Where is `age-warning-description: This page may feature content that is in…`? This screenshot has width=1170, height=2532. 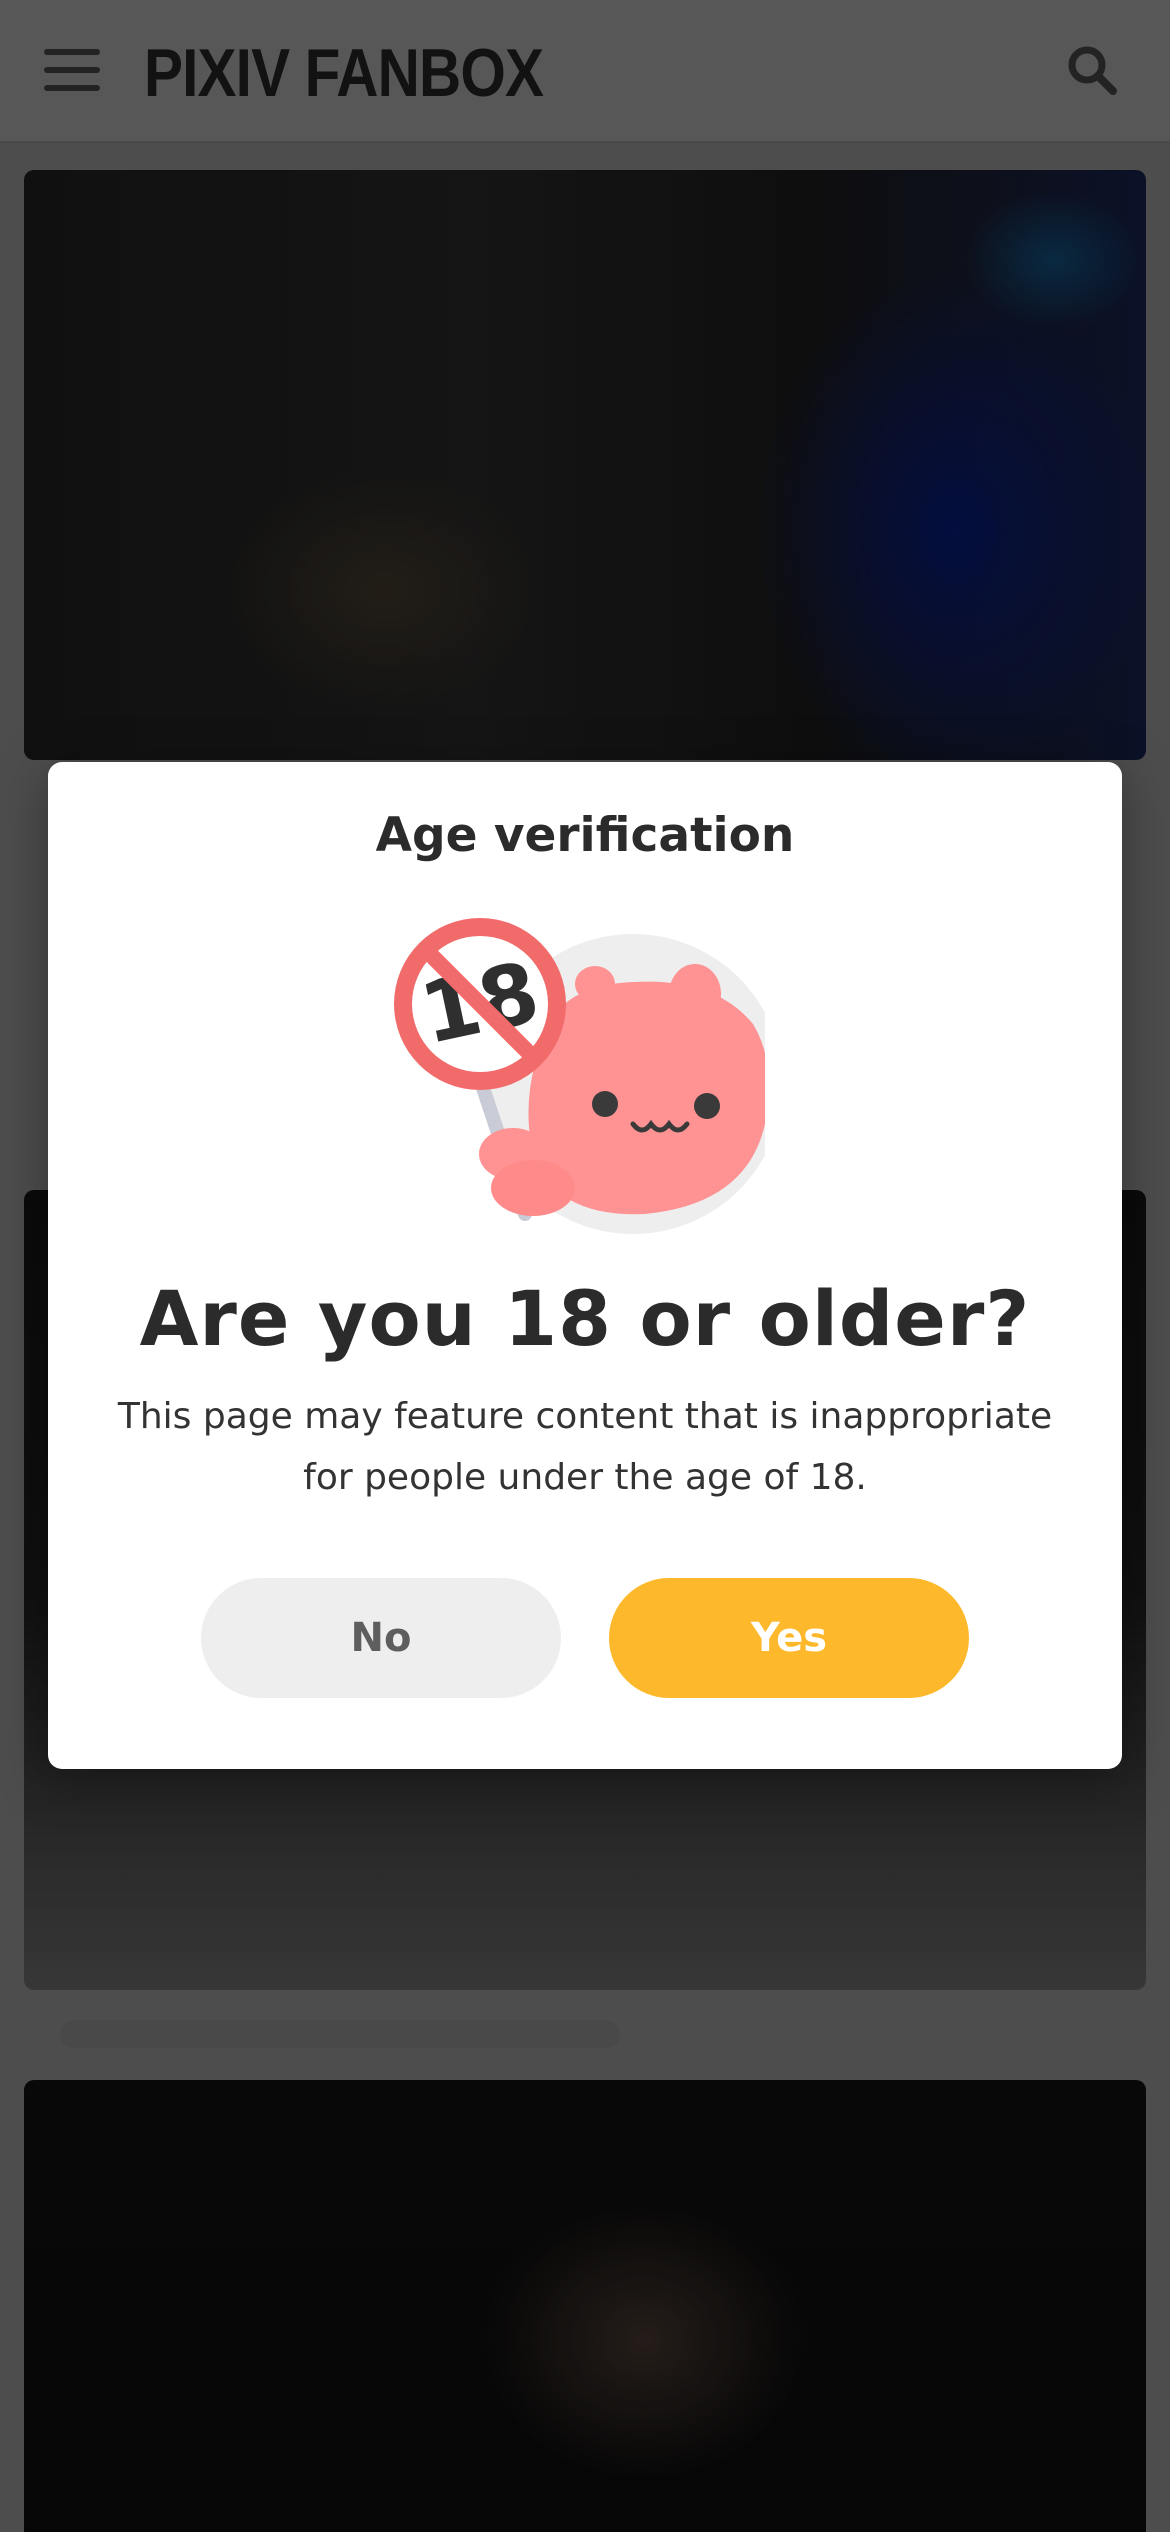
age-warning-description: This page may feature content that is in… is located at coordinates (585, 1447).